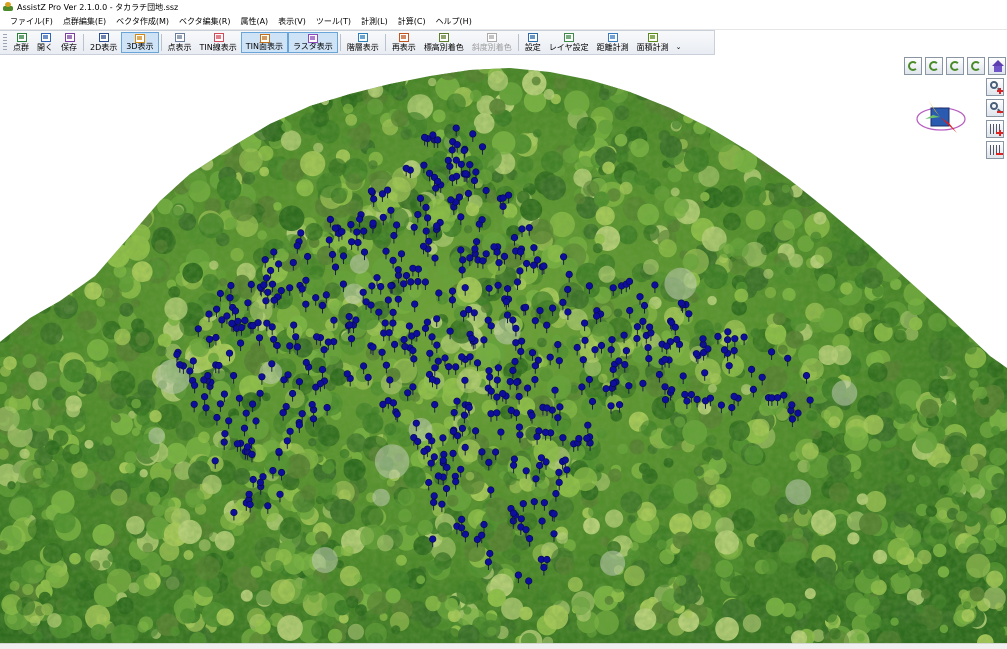  What do you see at coordinates (104, 37) in the screenshot?
I see `view-2d-icon` at bounding box center [104, 37].